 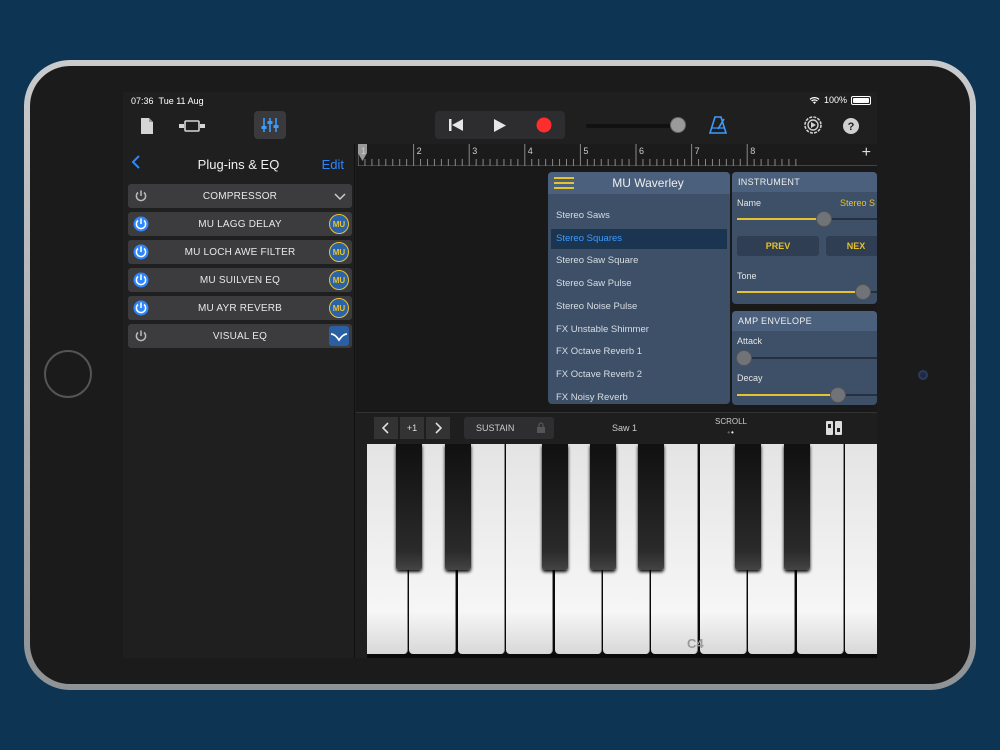 I want to click on transport-controls, so click(x=500, y=125).